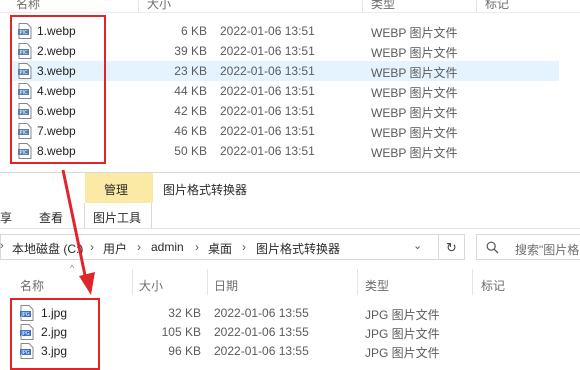 The width and height of the screenshot is (580, 370). I want to click on window-title: 图片格式转换器, so click(205, 190).